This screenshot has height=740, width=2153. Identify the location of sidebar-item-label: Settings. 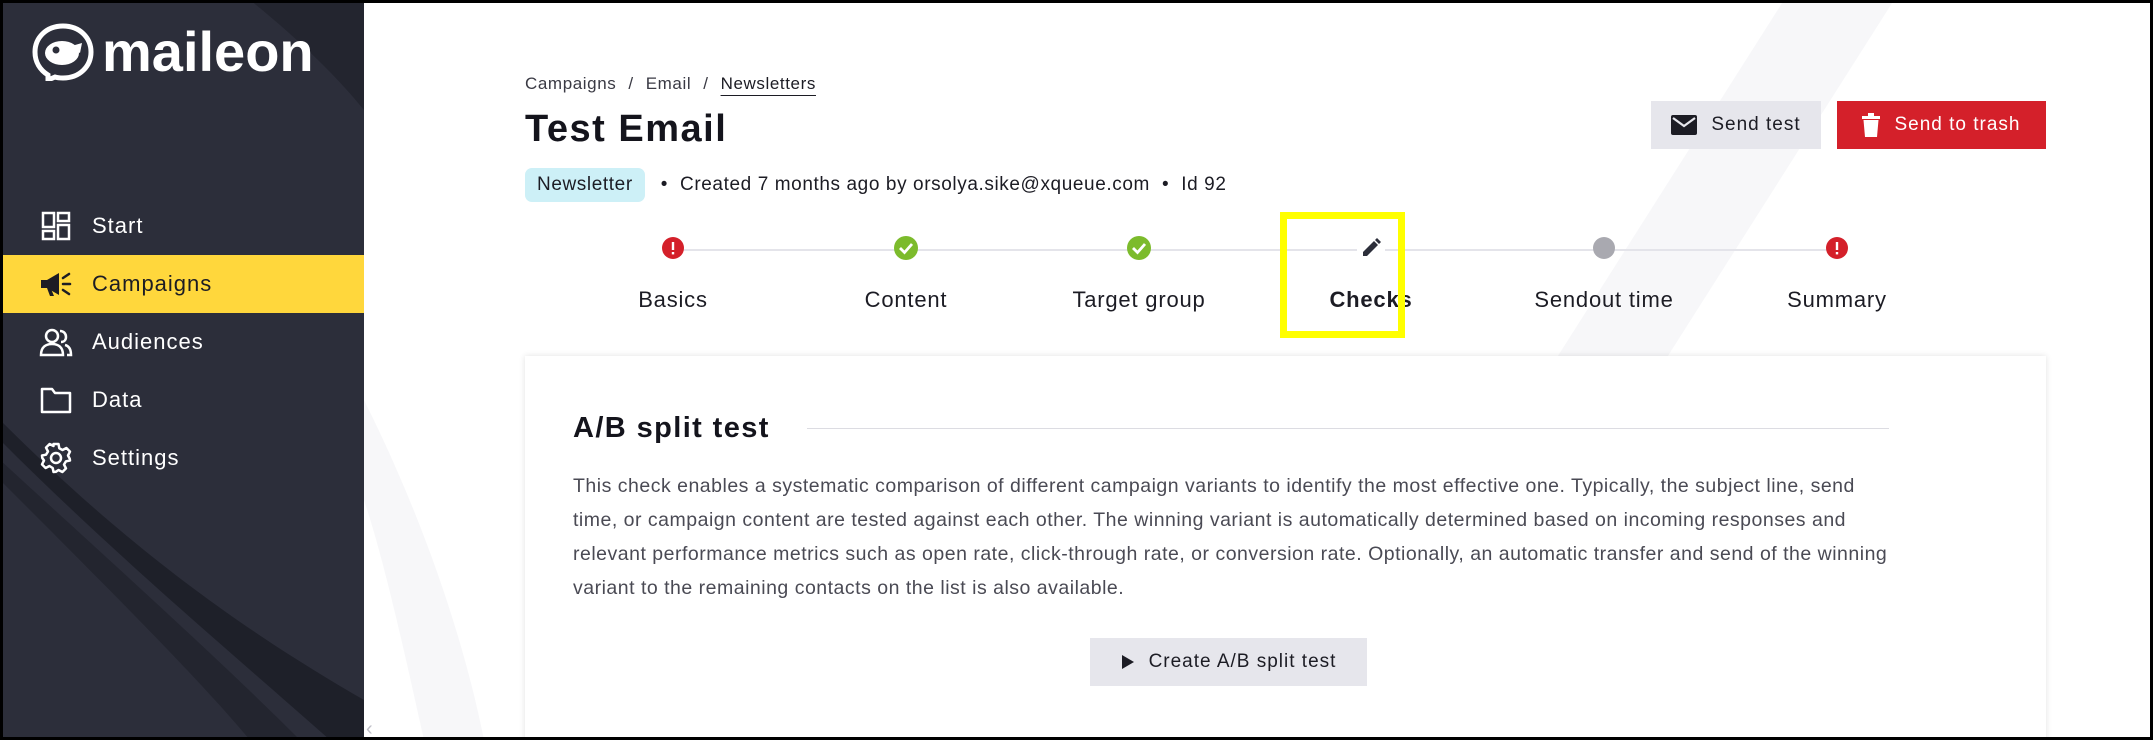
(136, 457).